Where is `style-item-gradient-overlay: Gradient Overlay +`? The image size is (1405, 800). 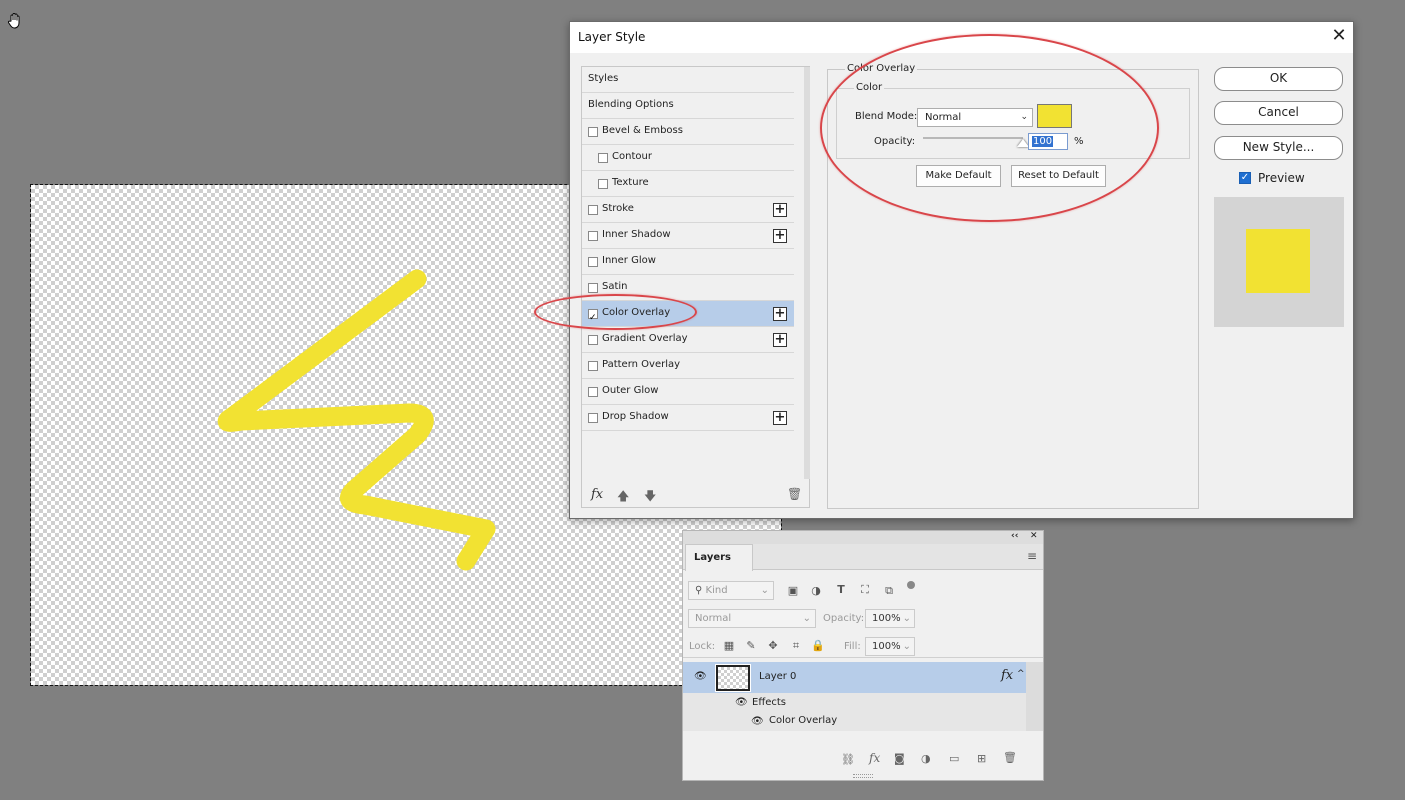 style-item-gradient-overlay: Gradient Overlay + is located at coordinates (688, 340).